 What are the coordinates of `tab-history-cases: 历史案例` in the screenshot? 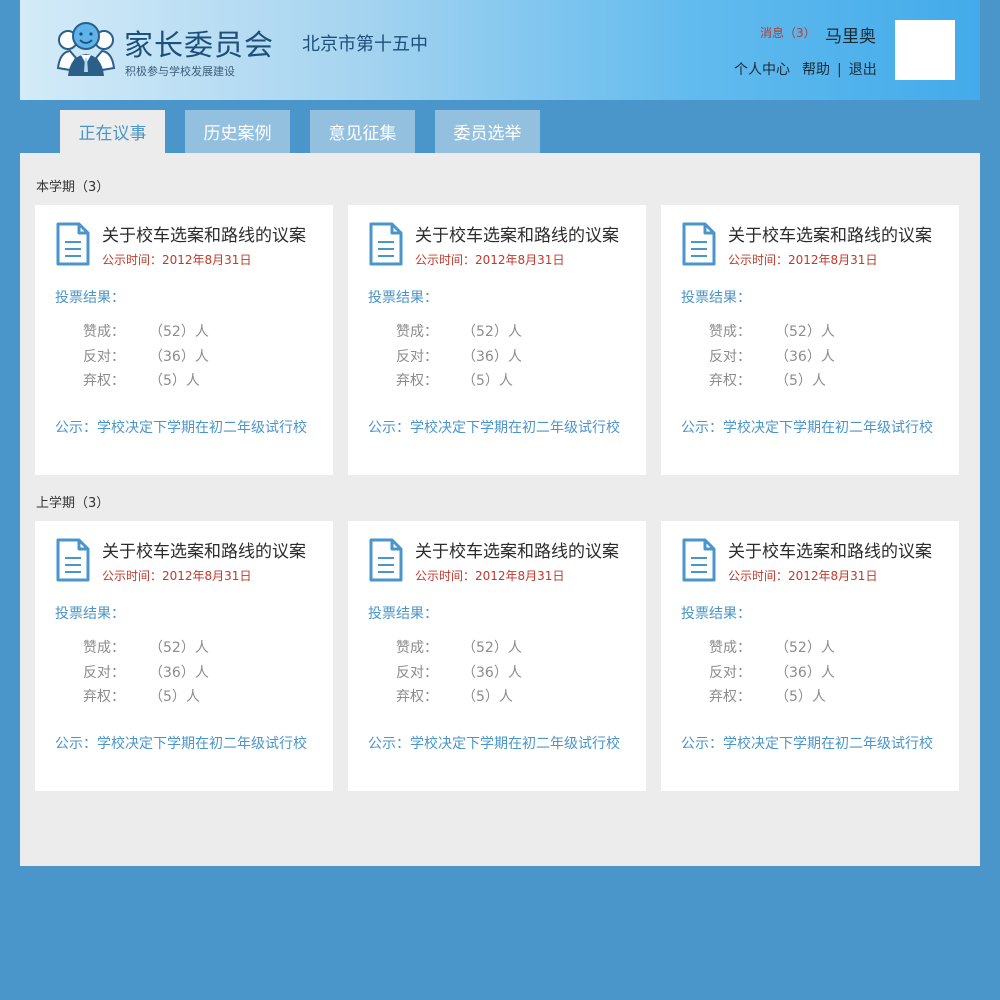 It's located at (237, 132).